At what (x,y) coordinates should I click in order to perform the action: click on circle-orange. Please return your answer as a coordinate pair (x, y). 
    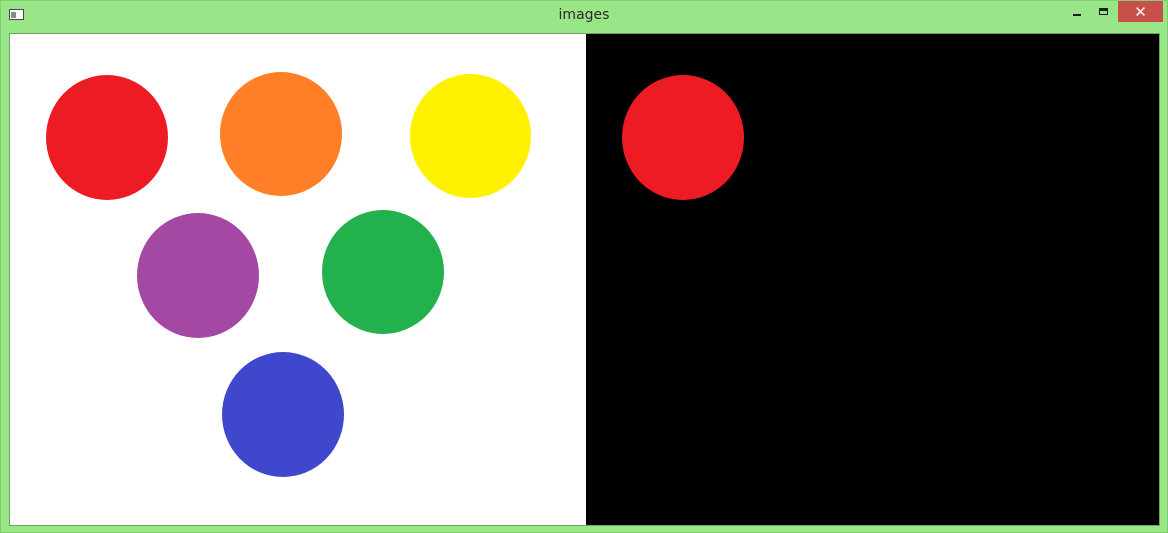
    Looking at the image, I should click on (281, 134).